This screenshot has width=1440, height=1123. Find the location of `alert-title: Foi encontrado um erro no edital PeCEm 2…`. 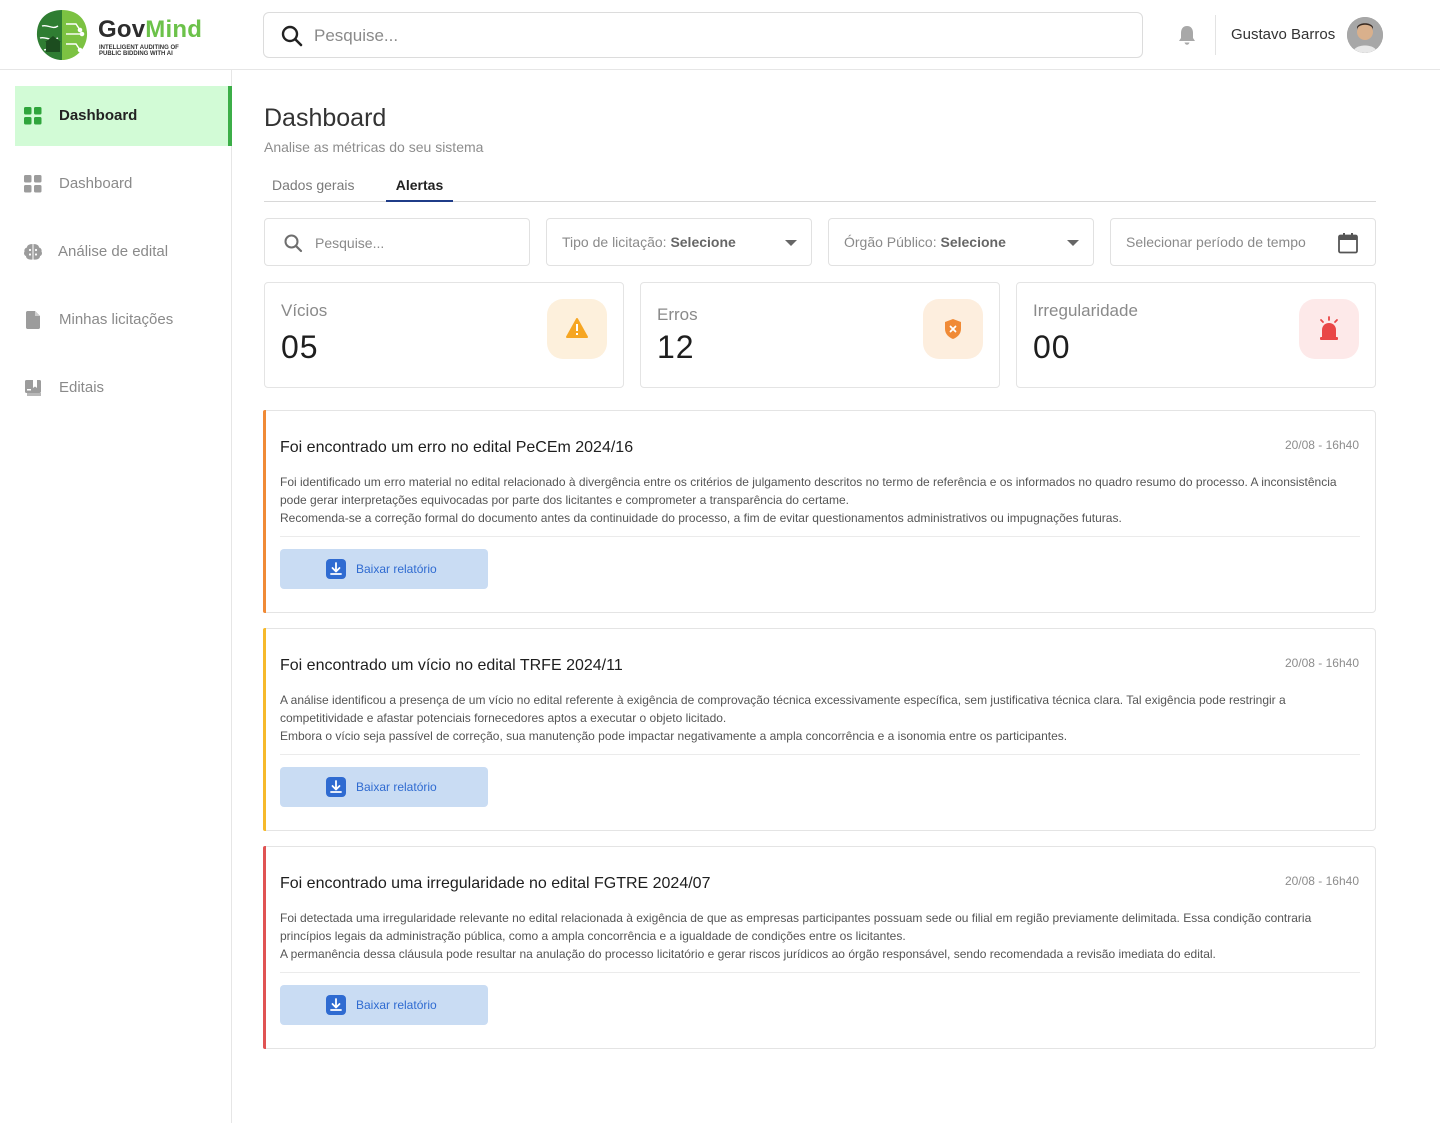

alert-title: Foi encontrado um erro no edital PeCEm 2… is located at coordinates (457, 447).